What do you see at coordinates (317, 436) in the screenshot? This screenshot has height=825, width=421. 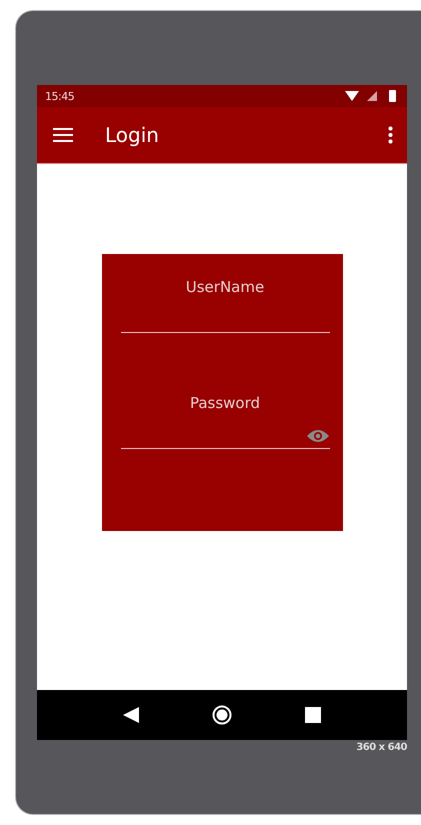 I see `eye-icon` at bounding box center [317, 436].